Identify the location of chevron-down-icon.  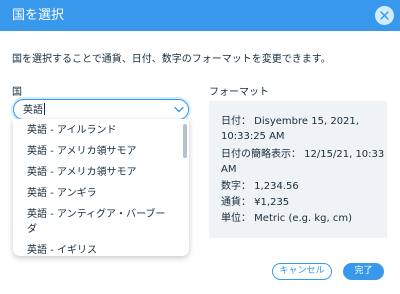
(179, 109).